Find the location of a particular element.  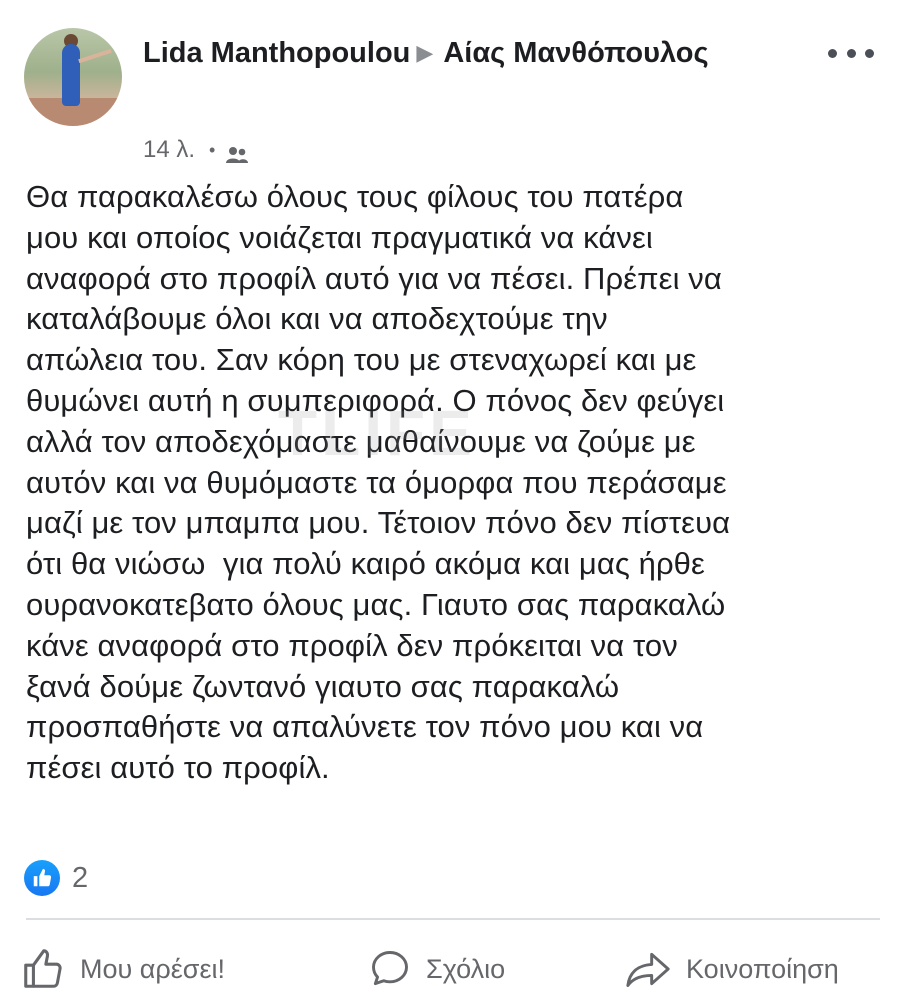

share-label: Κοινοποίηση is located at coordinates (762, 968).